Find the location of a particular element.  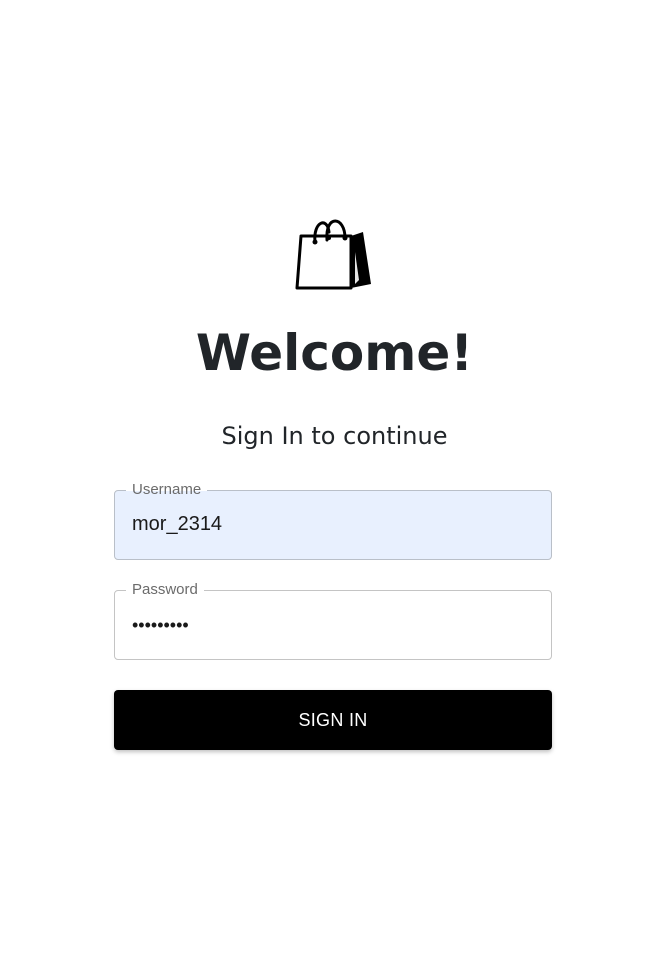

username-field: Username mor_2314 is located at coordinates (333, 520).